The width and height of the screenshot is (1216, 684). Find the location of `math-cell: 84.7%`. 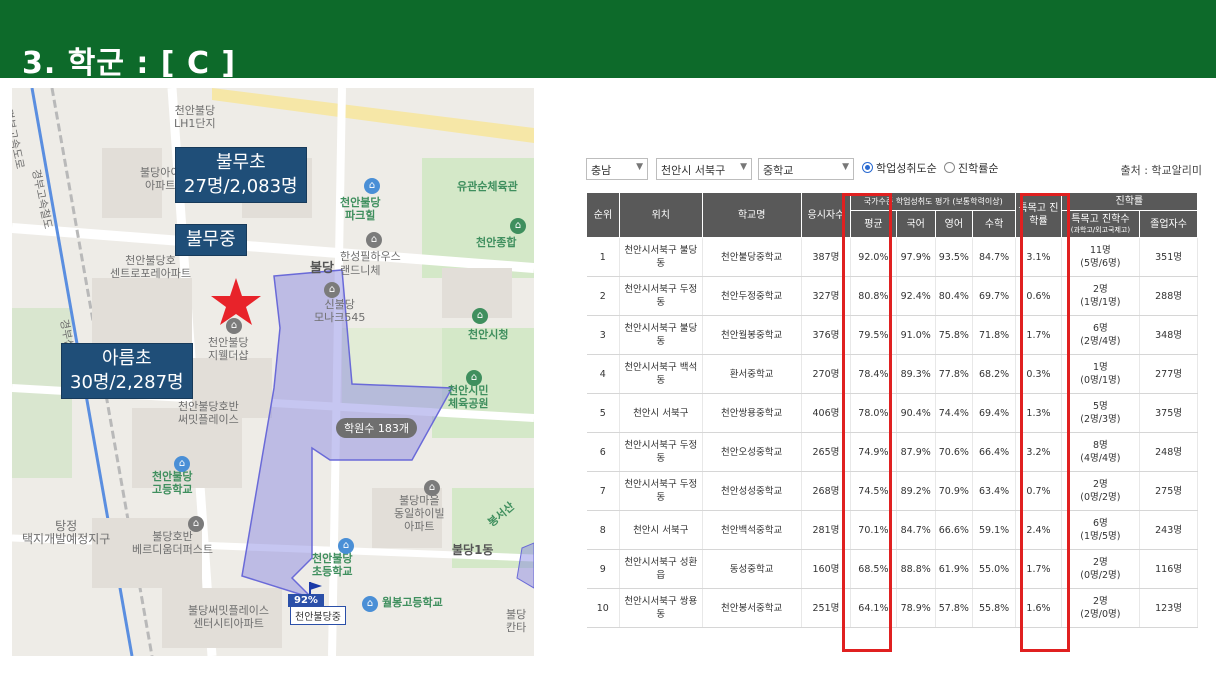

math-cell: 84.7% is located at coordinates (994, 257).